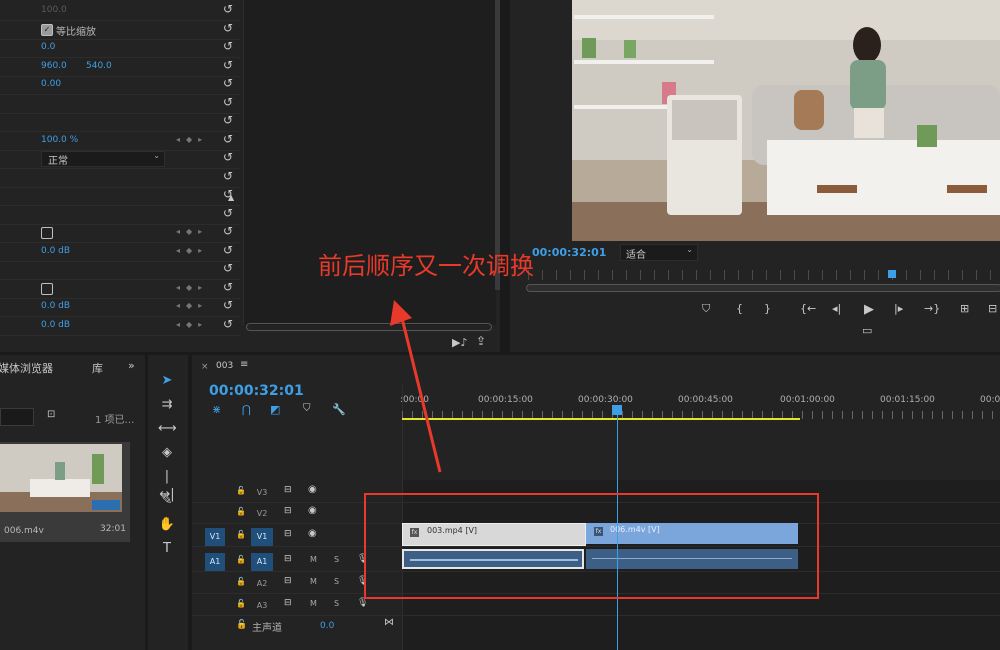 This screenshot has width=1000, height=650. I want to click on slip-tool-icon: |↔|, so click(167, 485).